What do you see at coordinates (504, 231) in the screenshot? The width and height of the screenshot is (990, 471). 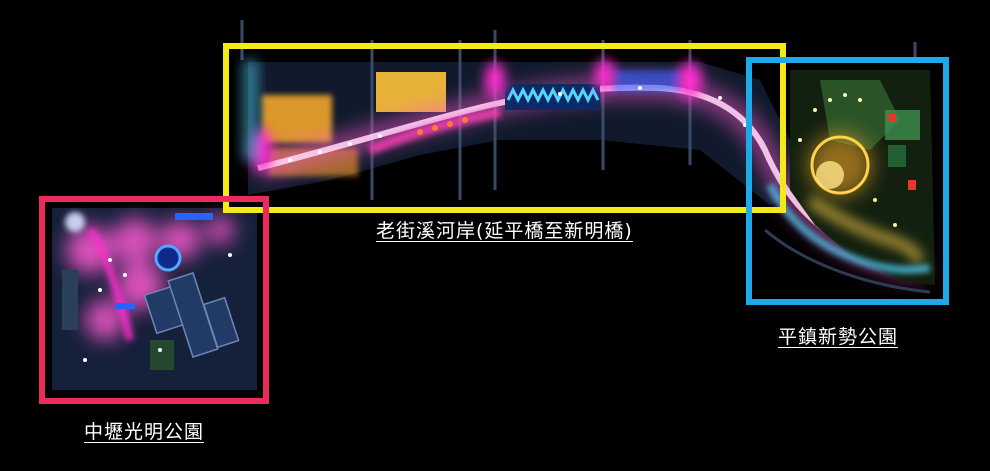 I see `river-zone-label: 老街溪河岸(延平橋至新明橋)` at bounding box center [504, 231].